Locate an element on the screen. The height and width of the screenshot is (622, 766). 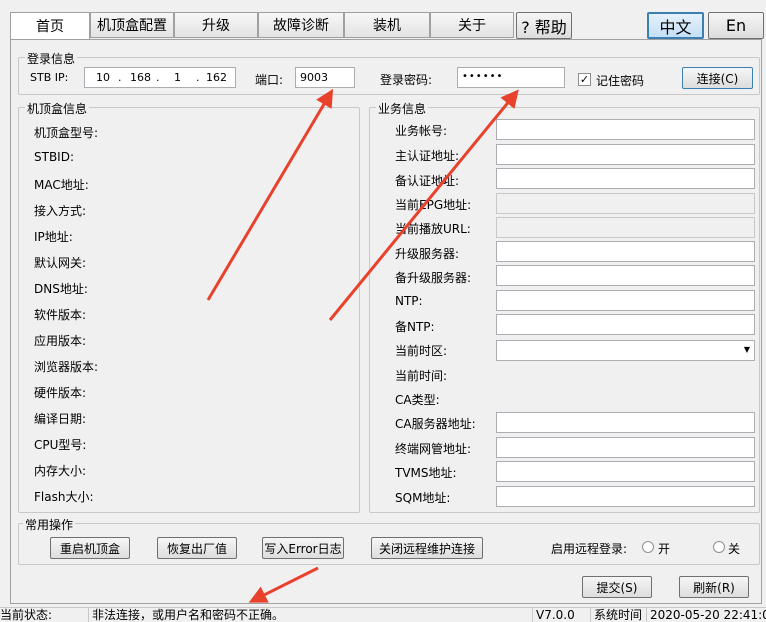
password-input: •••••• is located at coordinates (511, 77).